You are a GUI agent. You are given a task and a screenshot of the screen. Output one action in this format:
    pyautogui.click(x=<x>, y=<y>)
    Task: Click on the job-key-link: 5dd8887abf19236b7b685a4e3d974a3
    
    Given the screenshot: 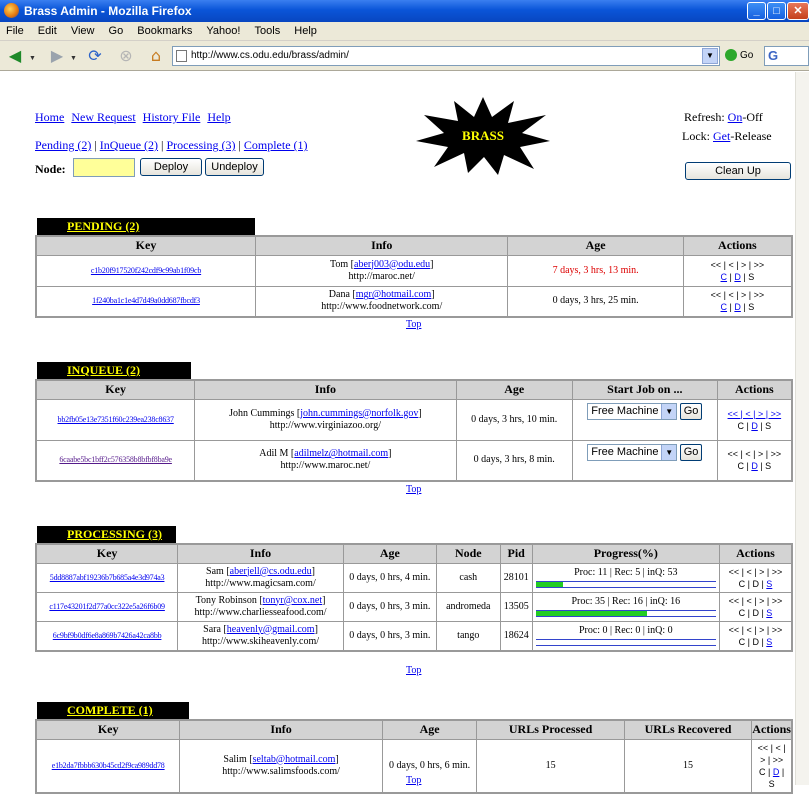 What is the action you would take?
    pyautogui.click(x=107, y=577)
    